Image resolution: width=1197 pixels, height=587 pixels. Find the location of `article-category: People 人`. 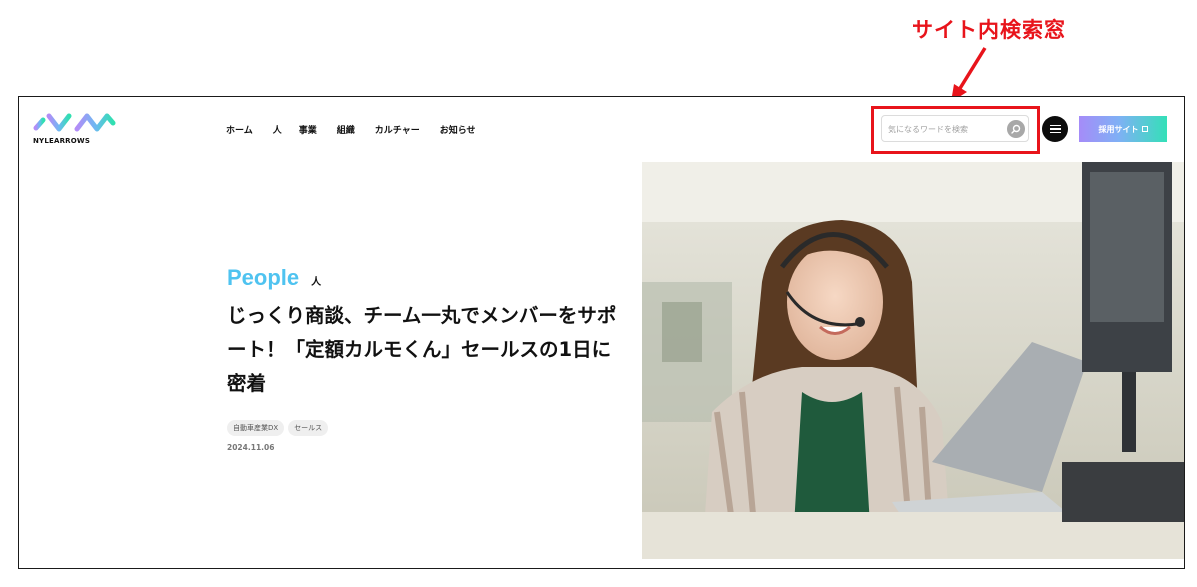

article-category: People 人 is located at coordinates (274, 278).